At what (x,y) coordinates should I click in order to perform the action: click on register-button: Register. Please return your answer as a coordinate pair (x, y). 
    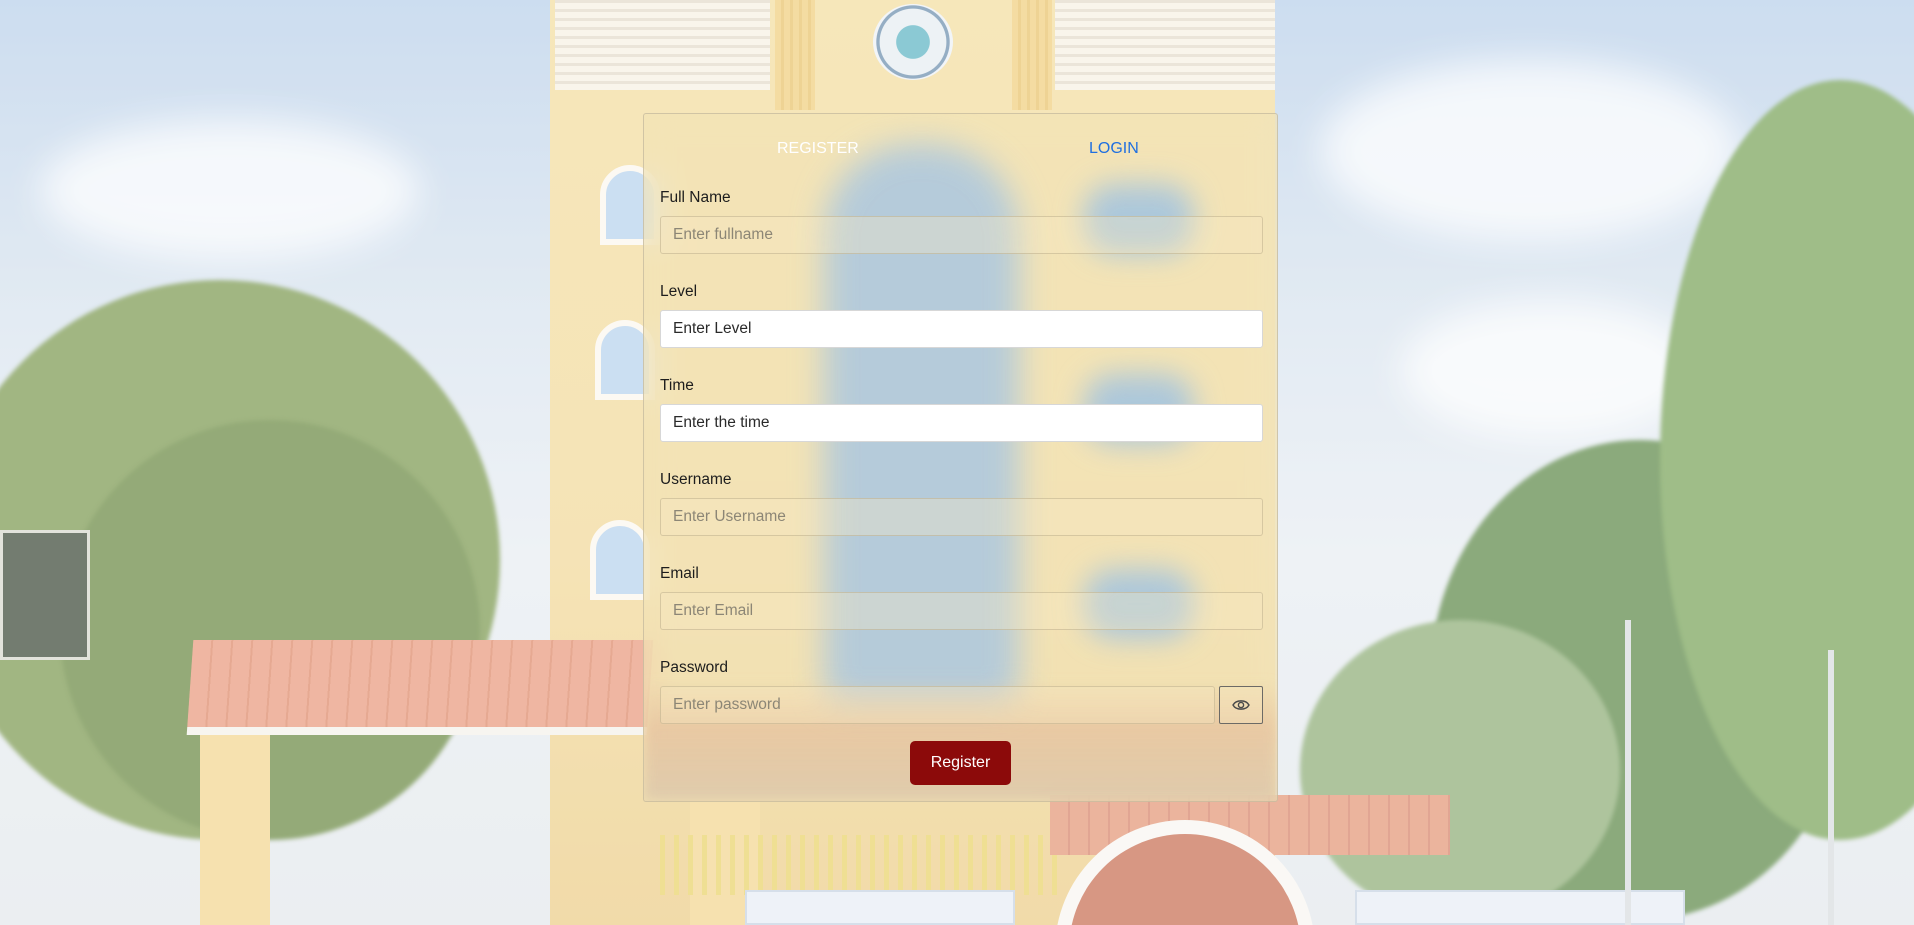
    Looking at the image, I should click on (960, 763).